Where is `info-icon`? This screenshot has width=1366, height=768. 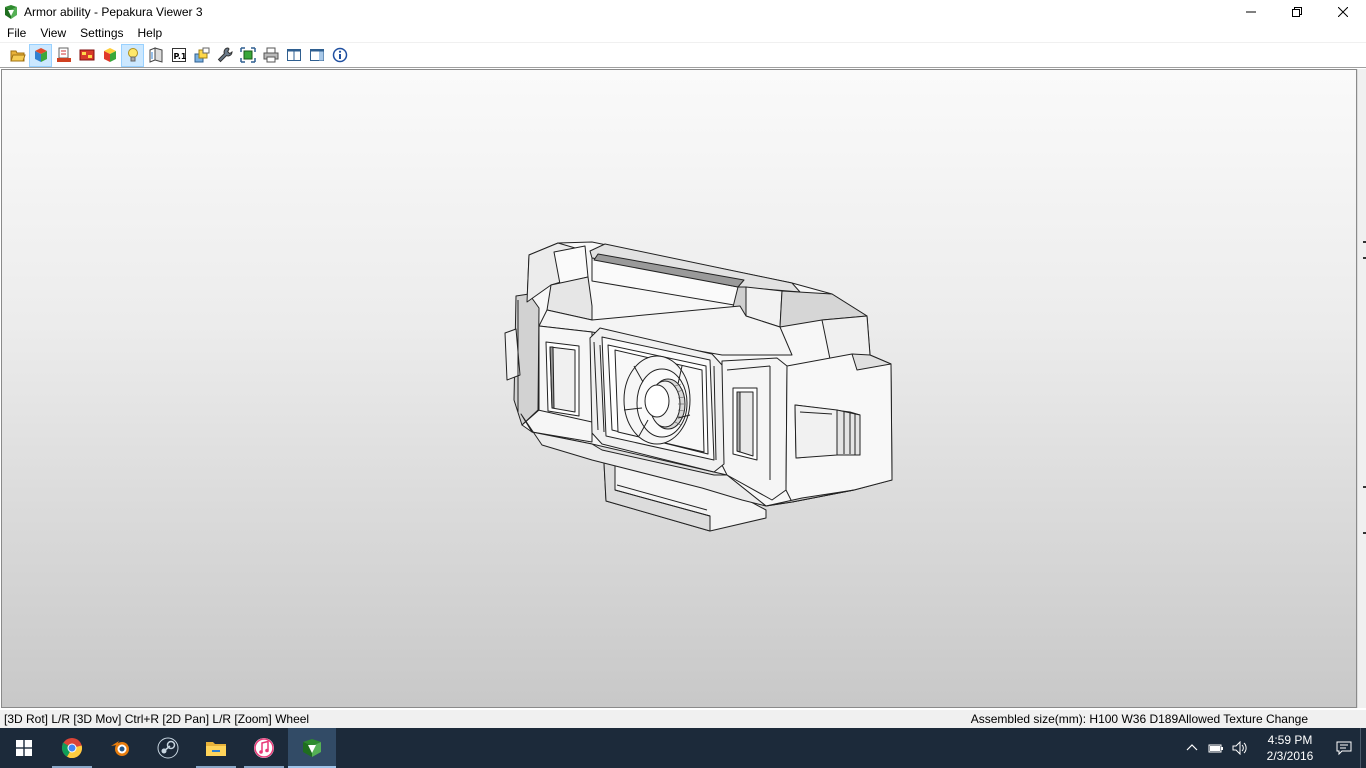 info-icon is located at coordinates (339, 55).